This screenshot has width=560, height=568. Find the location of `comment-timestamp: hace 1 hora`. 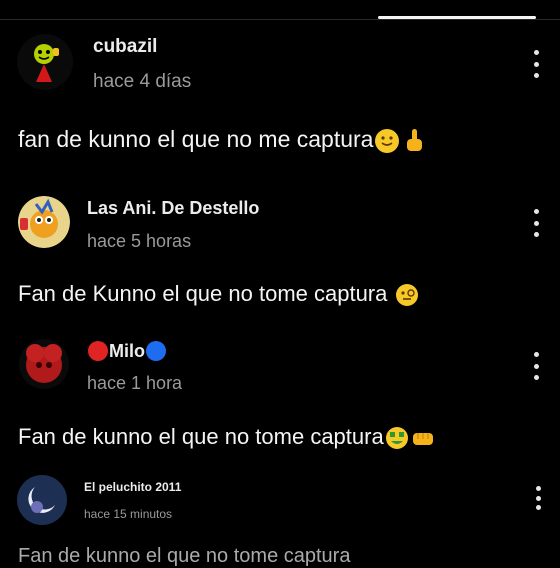

comment-timestamp: hace 1 hora is located at coordinates (135, 383).